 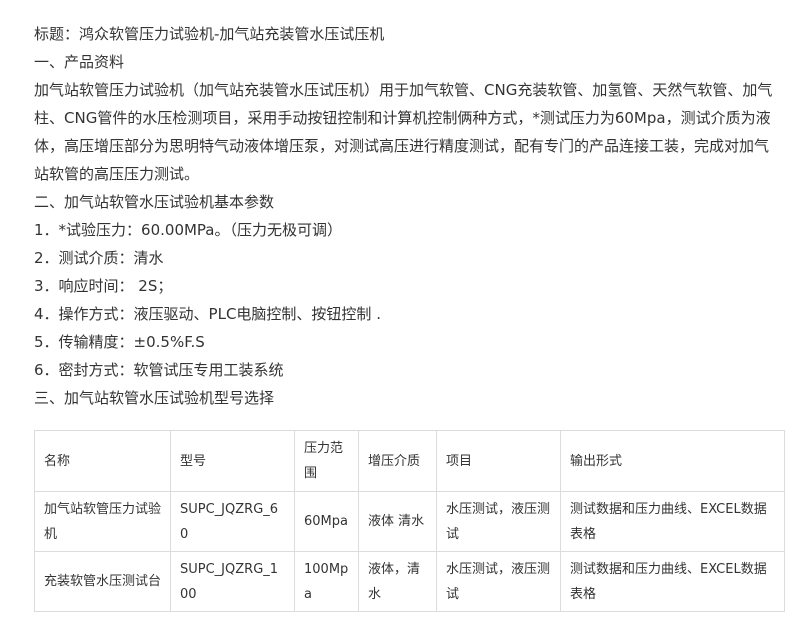 I want to click on section-heading-product-info: 一、产品资料, so click(x=79, y=62).